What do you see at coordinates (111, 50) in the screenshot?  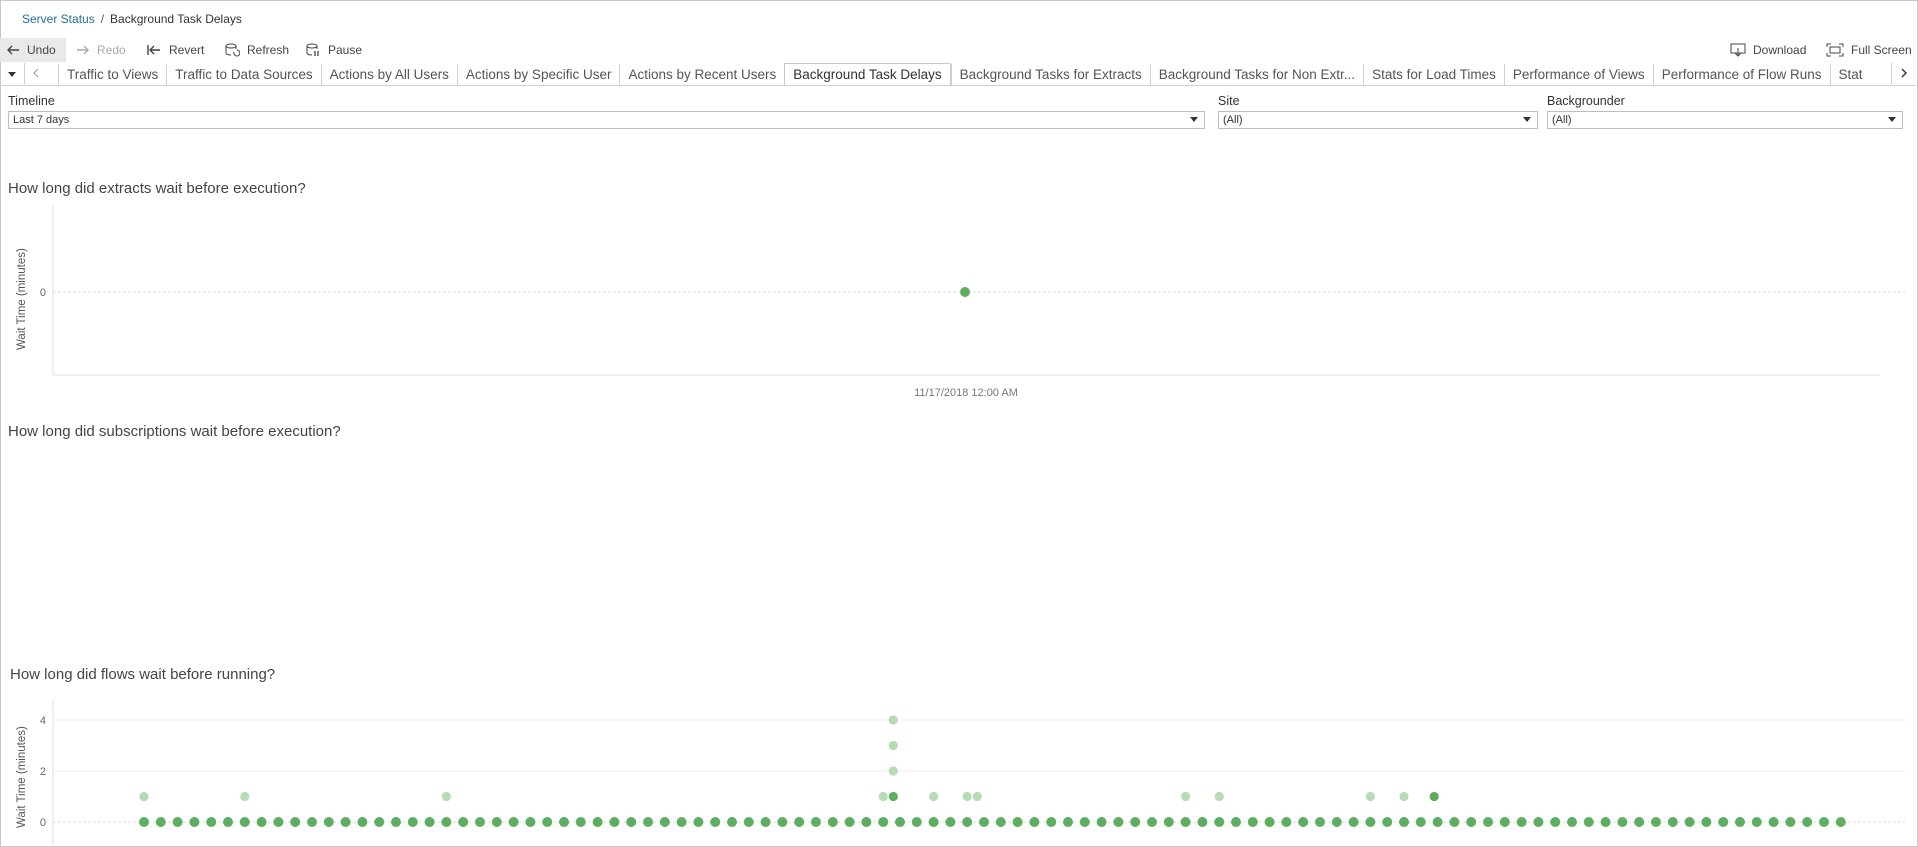 I see `redo-label: Redo` at bounding box center [111, 50].